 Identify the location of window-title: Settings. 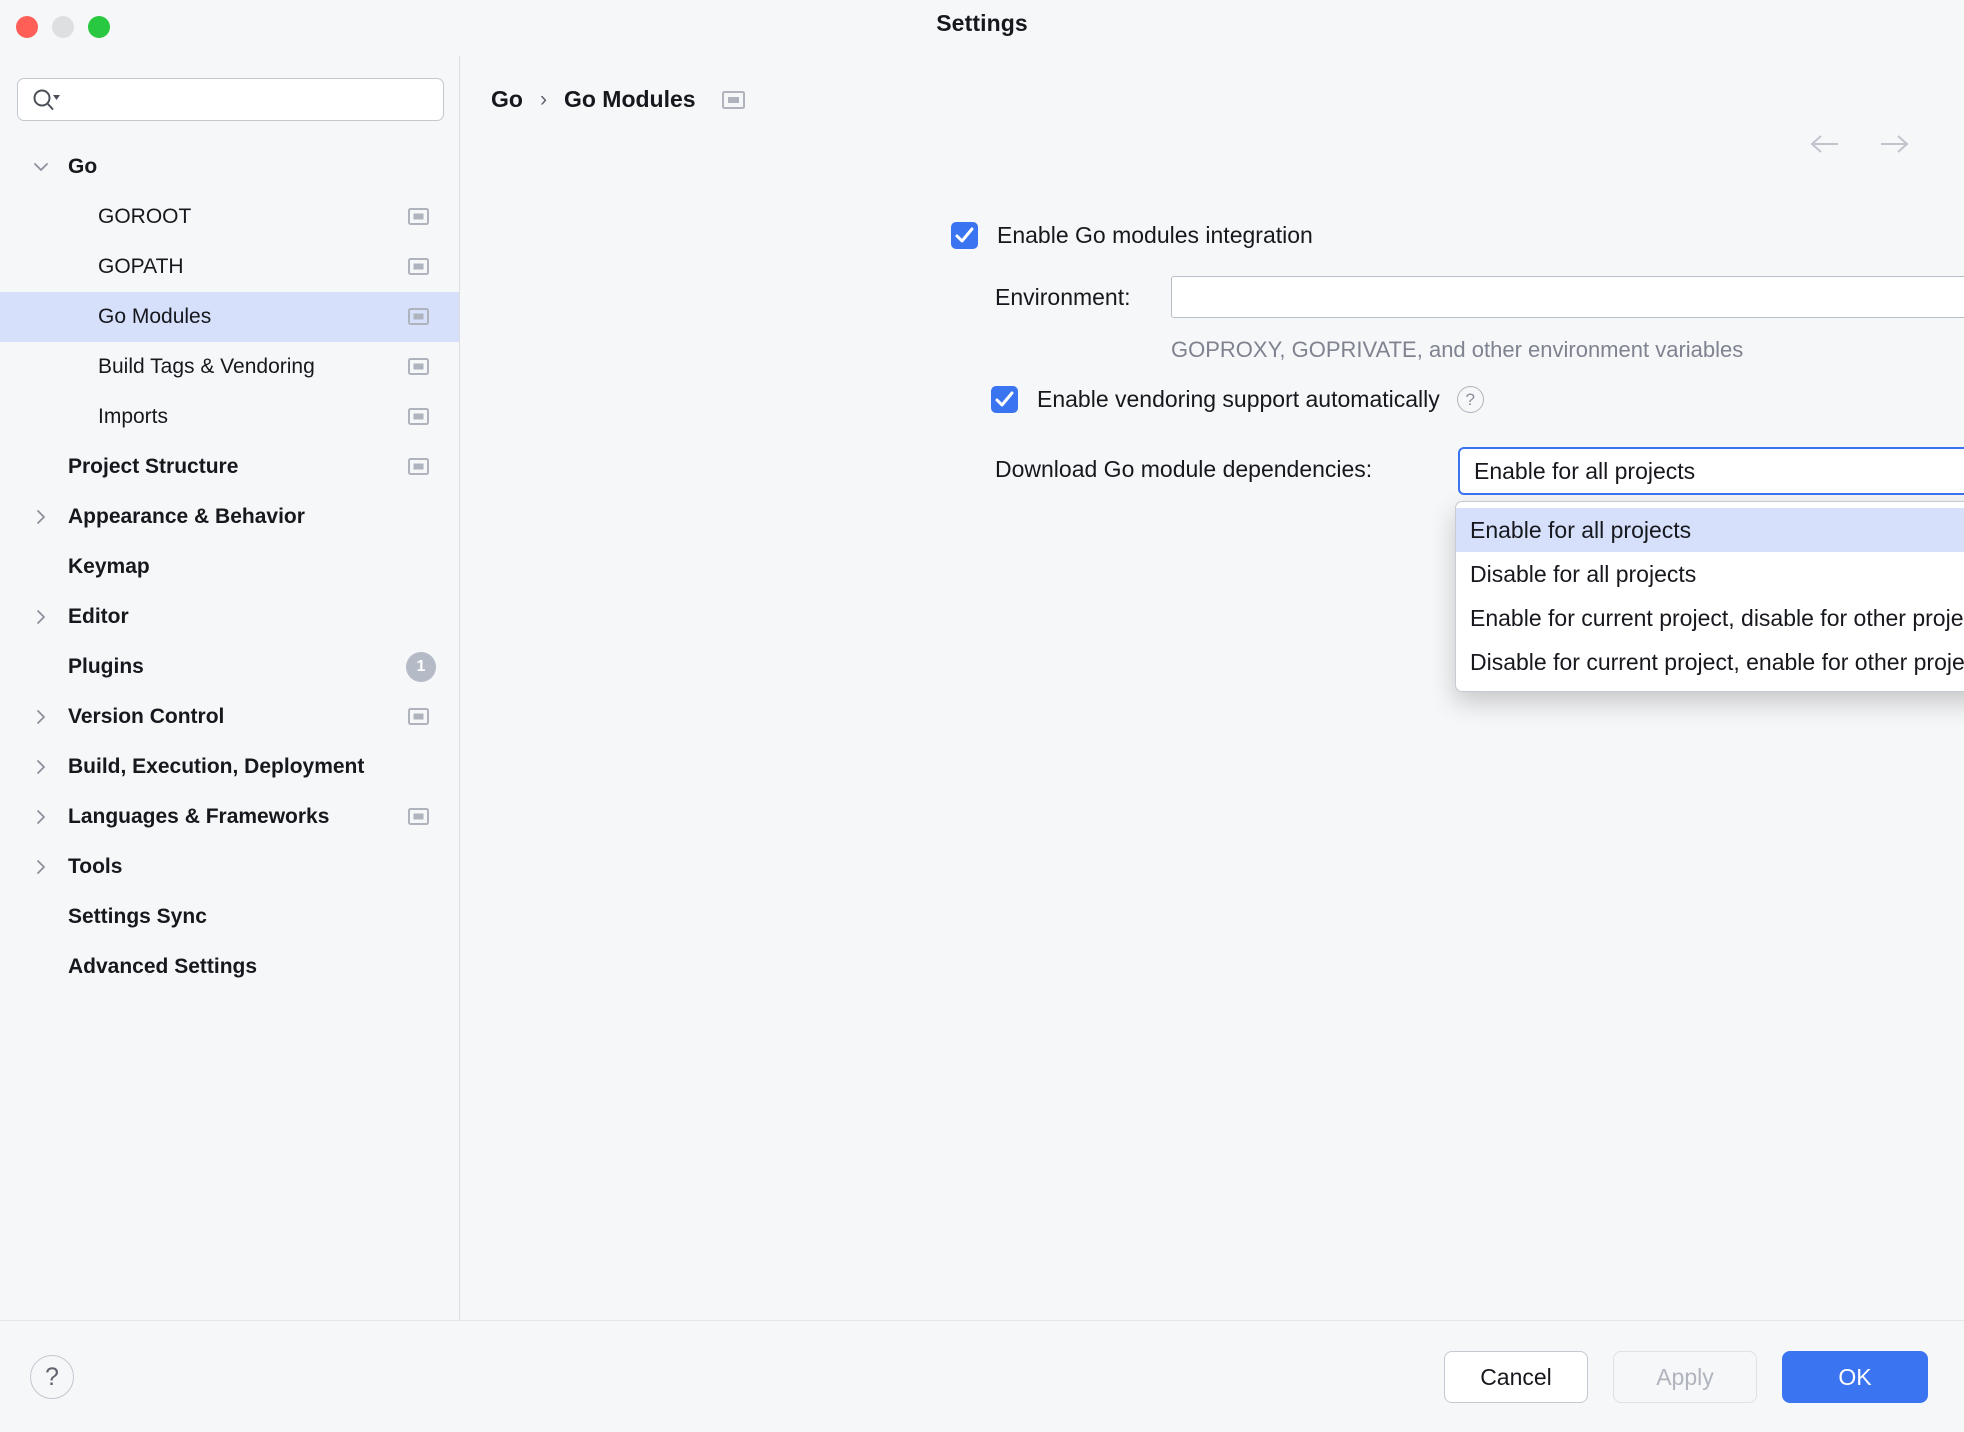
(982, 23).